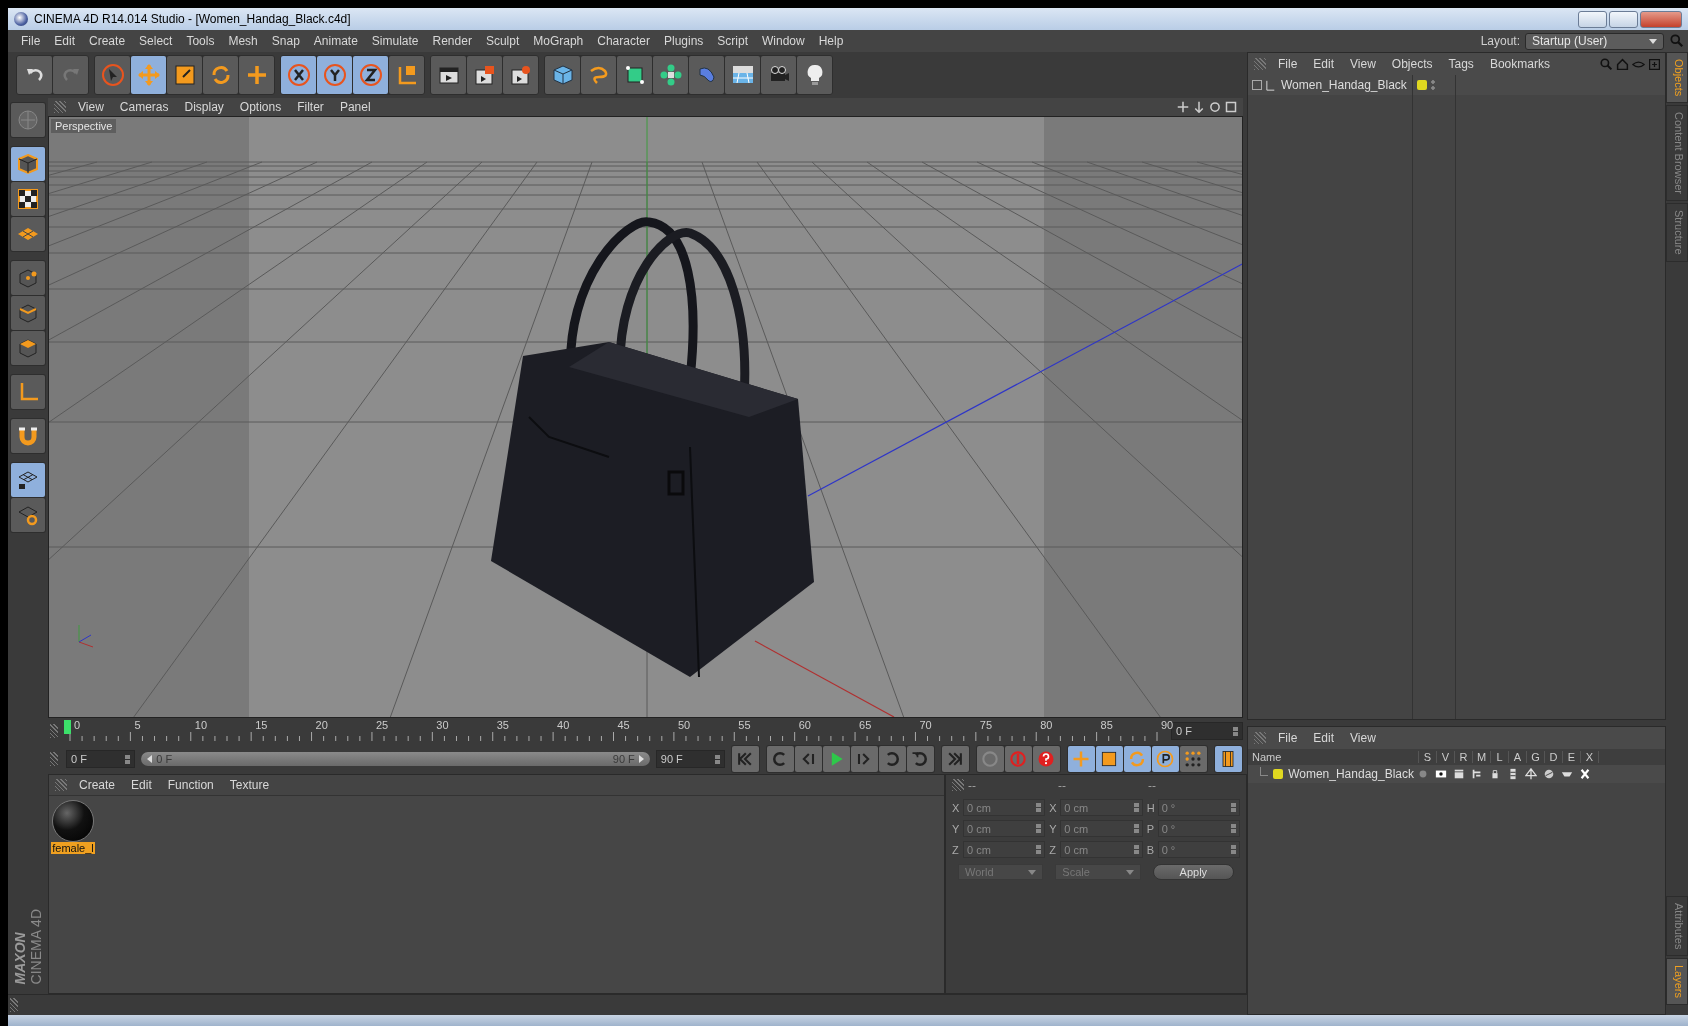 Image resolution: width=1688 pixels, height=1026 pixels. I want to click on material-menu-item: Create, so click(97, 785).